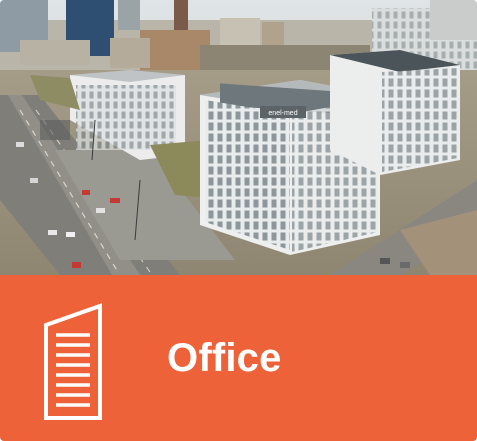  What do you see at coordinates (224, 358) in the screenshot?
I see `category-label: Office` at bounding box center [224, 358].